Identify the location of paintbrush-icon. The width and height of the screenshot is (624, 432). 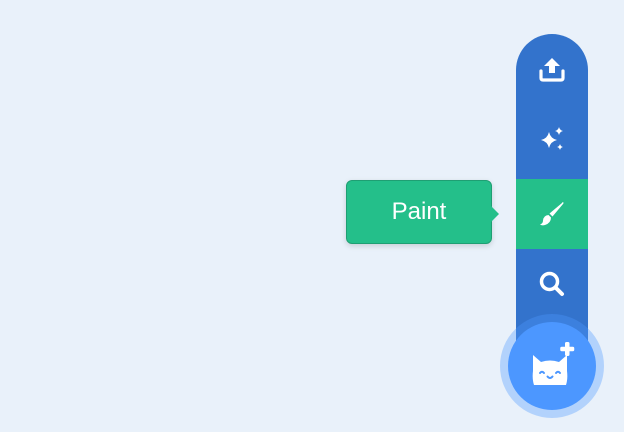
(552, 214).